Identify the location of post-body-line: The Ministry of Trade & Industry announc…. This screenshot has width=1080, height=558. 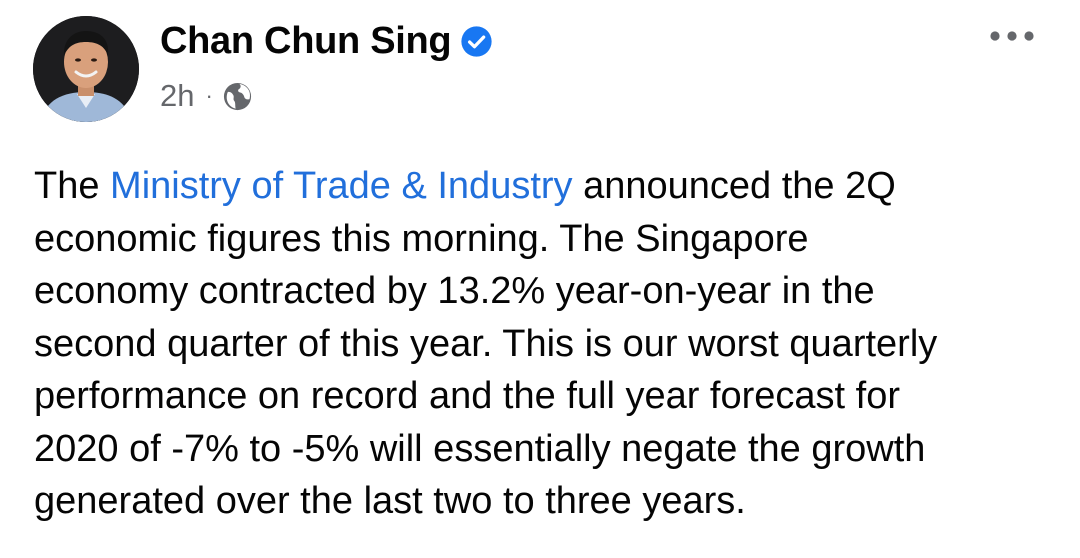
(549, 186).